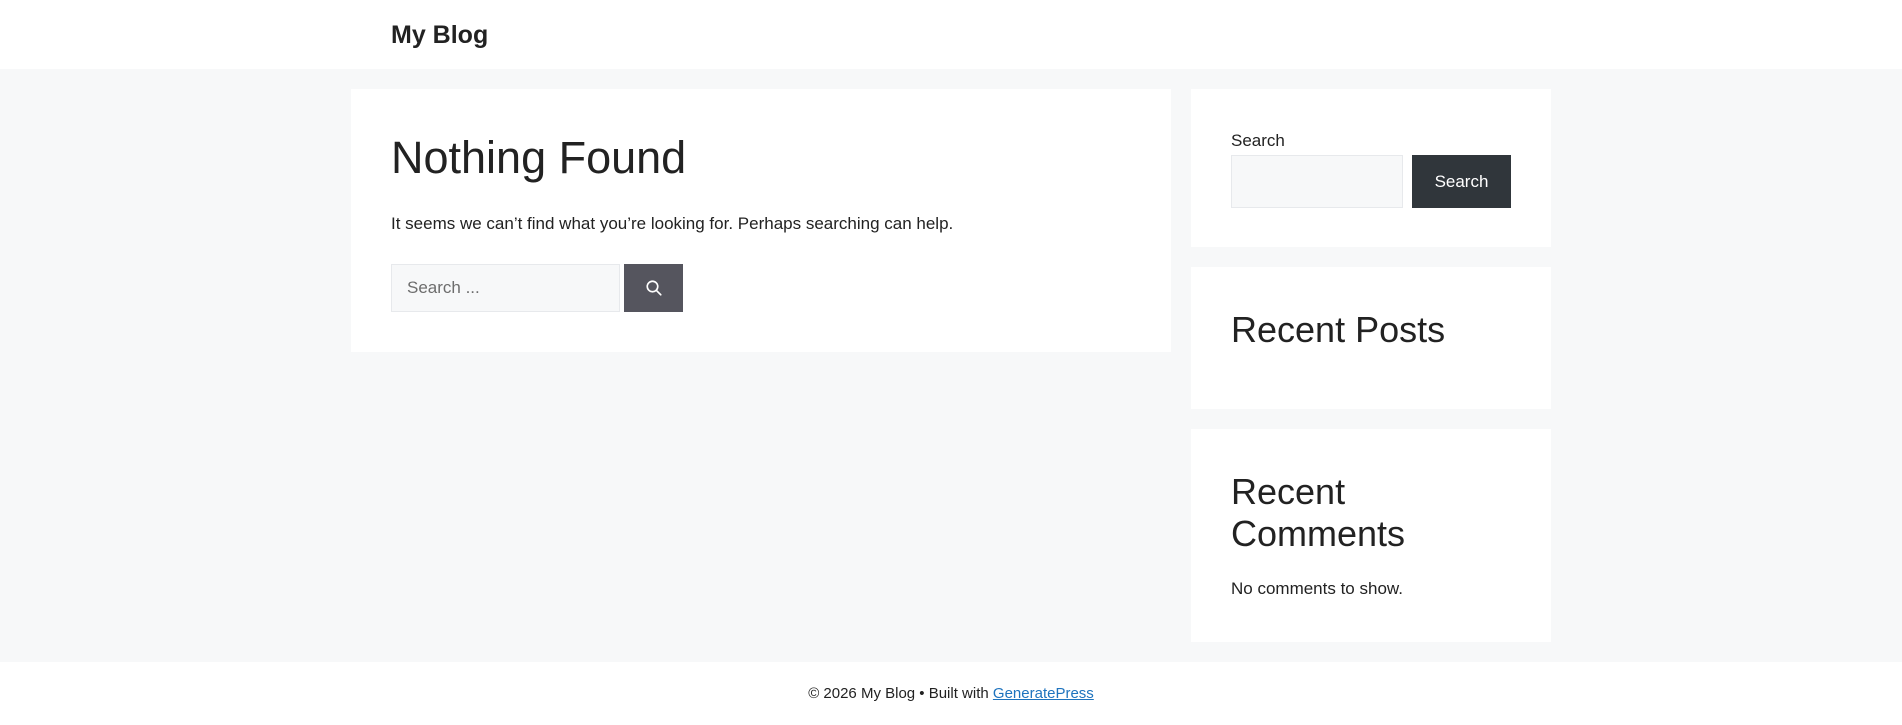 The image size is (1902, 725). I want to click on search-input, so click(505, 288).